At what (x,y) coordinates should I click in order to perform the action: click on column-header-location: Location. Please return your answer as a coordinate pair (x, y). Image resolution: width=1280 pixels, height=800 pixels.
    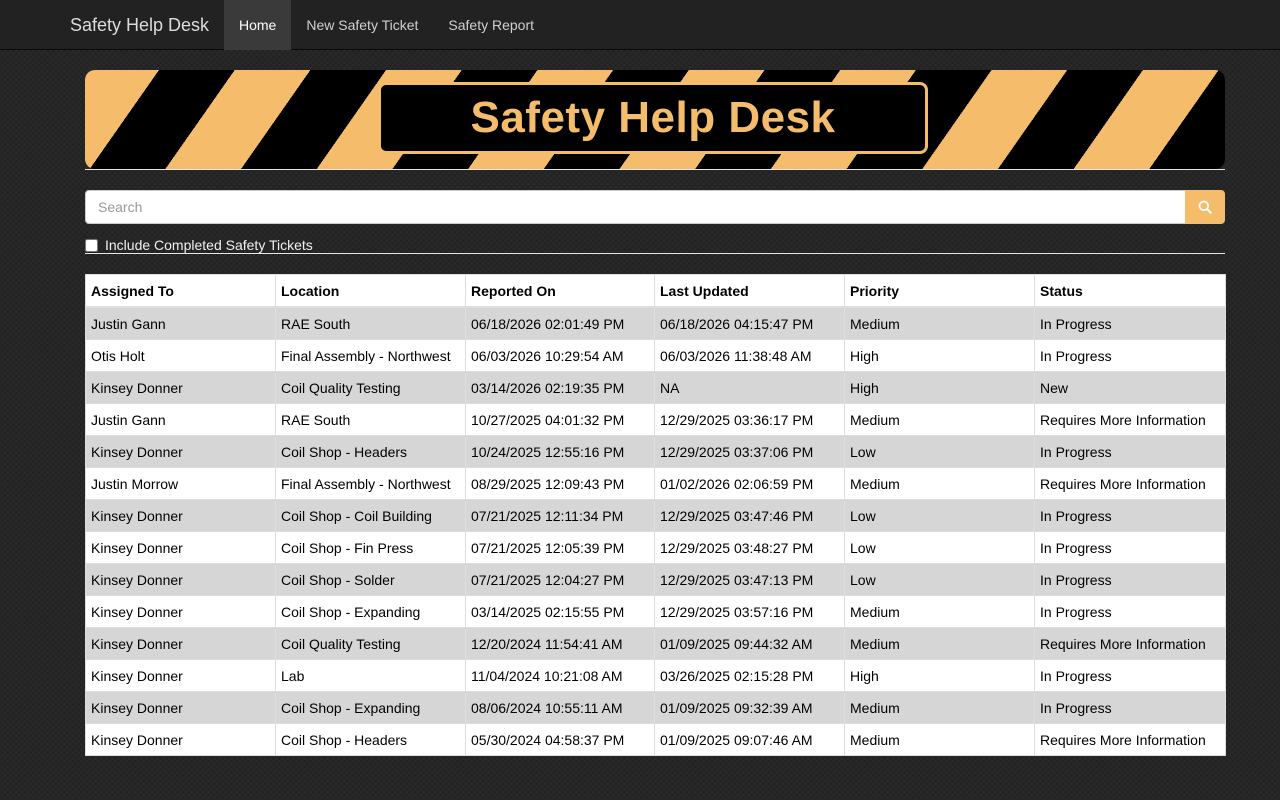
    Looking at the image, I should click on (370, 291).